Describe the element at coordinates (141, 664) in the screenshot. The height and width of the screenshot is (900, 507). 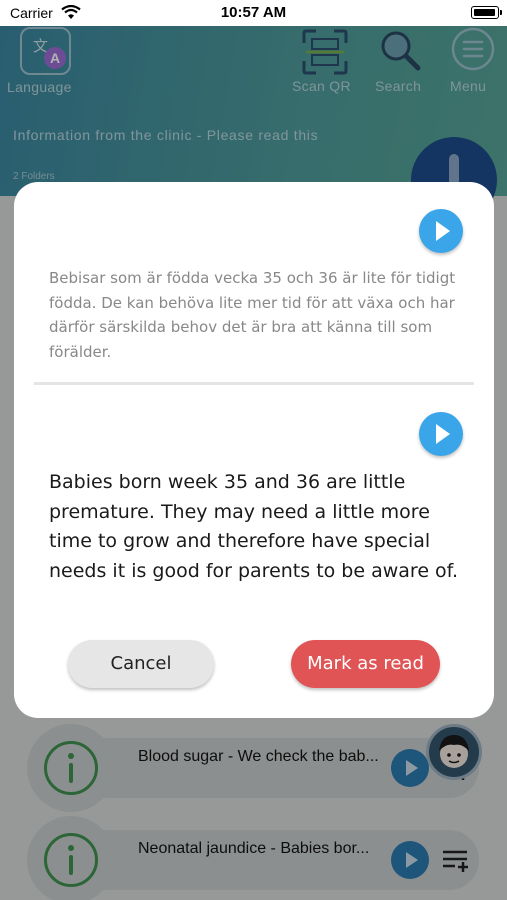
I see `cancel-button: Cancel` at that location.